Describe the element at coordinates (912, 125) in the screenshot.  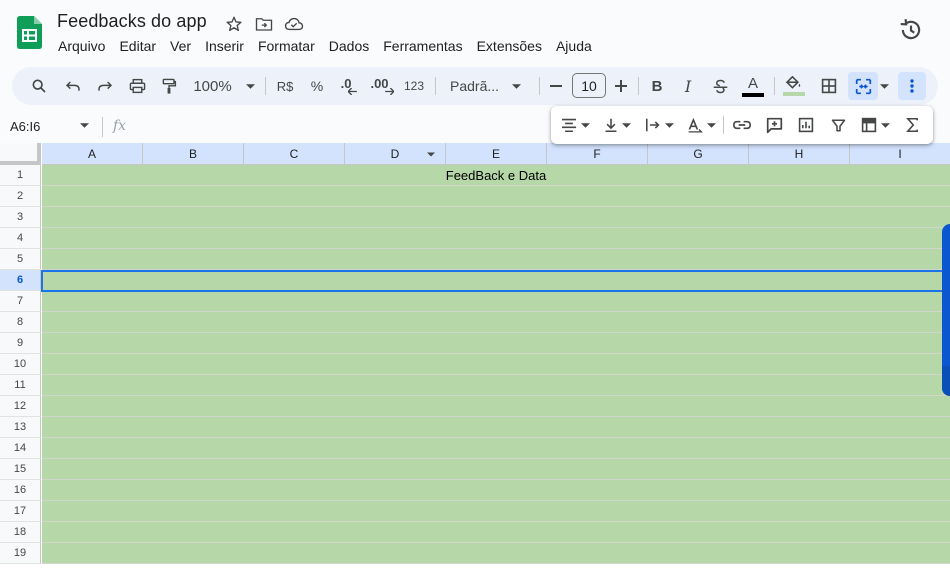
I see `functions-sigma-icon` at that location.